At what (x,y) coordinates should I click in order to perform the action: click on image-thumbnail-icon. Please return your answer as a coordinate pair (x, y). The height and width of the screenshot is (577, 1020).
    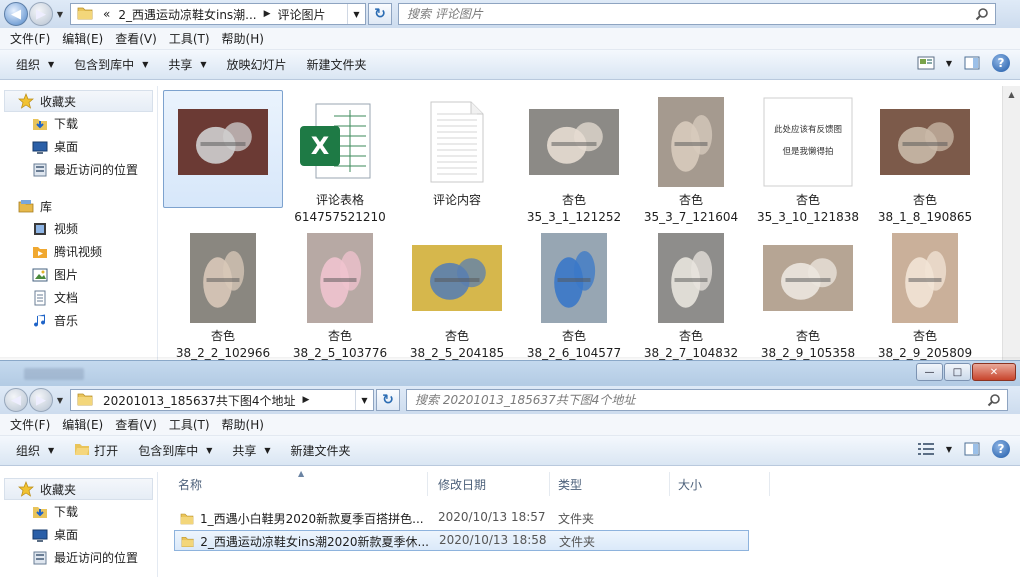
    Looking at the image, I should click on (574, 278).